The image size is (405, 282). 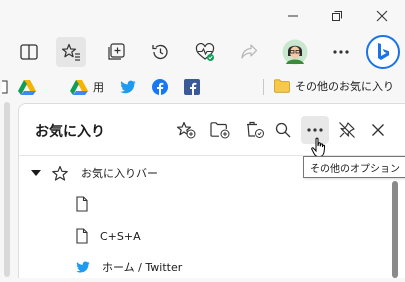 I want to click on tree-item-twitter: ホーム / Twitter, so click(x=204, y=267).